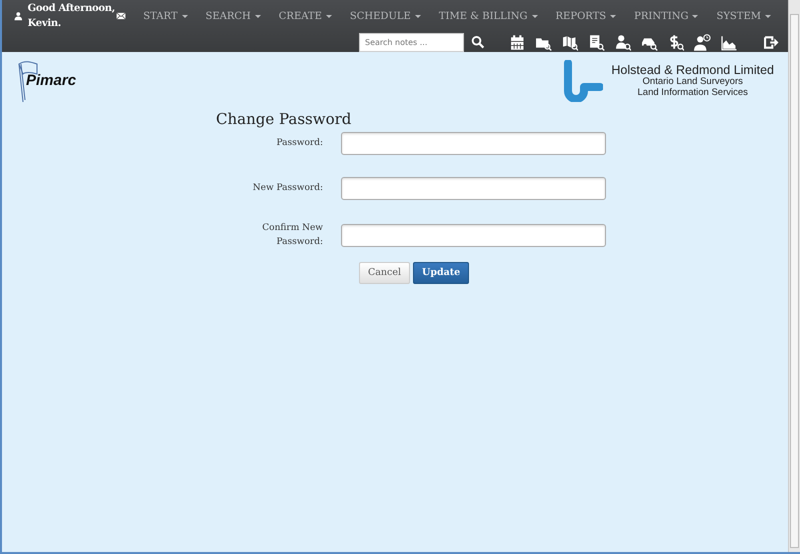 This screenshot has width=800, height=554. What do you see at coordinates (72, 16) in the screenshot?
I see `greeting-text: Good Afternoon, Kevin.` at bounding box center [72, 16].